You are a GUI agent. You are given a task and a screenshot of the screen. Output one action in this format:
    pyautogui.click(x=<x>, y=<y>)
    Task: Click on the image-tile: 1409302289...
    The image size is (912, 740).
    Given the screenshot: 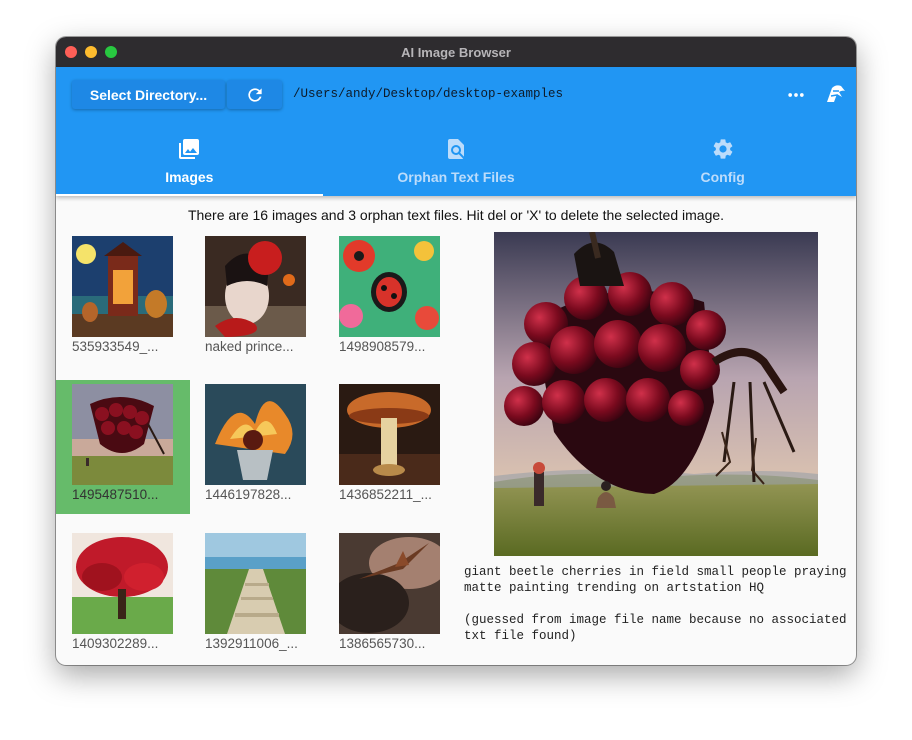 What is the action you would take?
    pyautogui.click(x=123, y=596)
    